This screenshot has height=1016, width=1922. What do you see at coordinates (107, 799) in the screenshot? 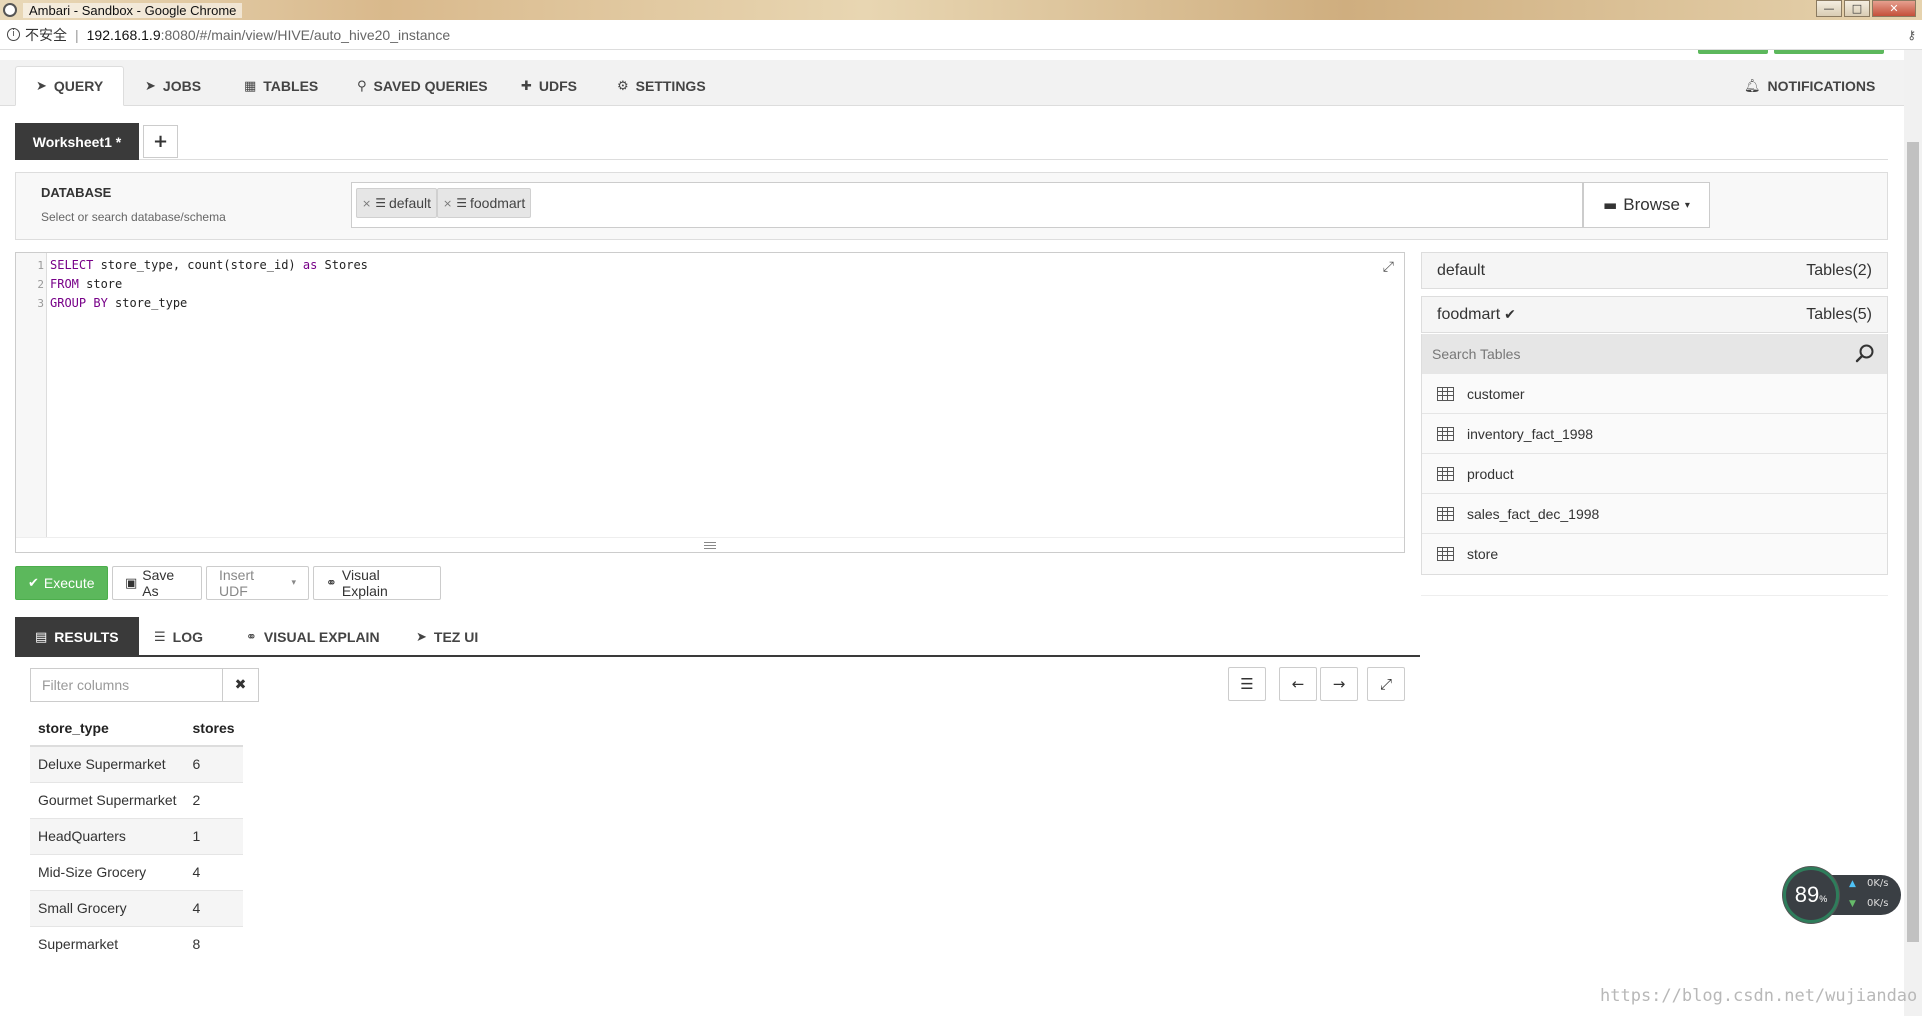
I see `table-cell: Gourmet Supermarket` at bounding box center [107, 799].